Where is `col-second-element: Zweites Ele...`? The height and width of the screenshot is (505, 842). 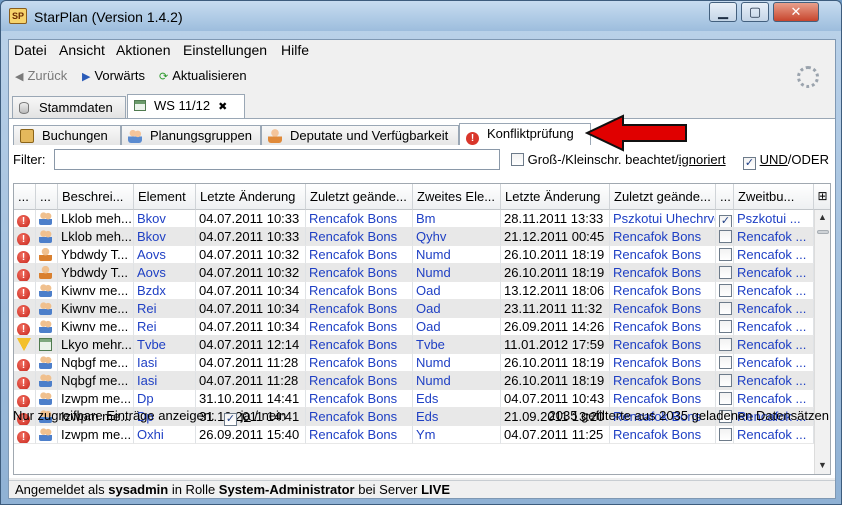
col-second-element: Zweites Ele... is located at coordinates (457, 197).